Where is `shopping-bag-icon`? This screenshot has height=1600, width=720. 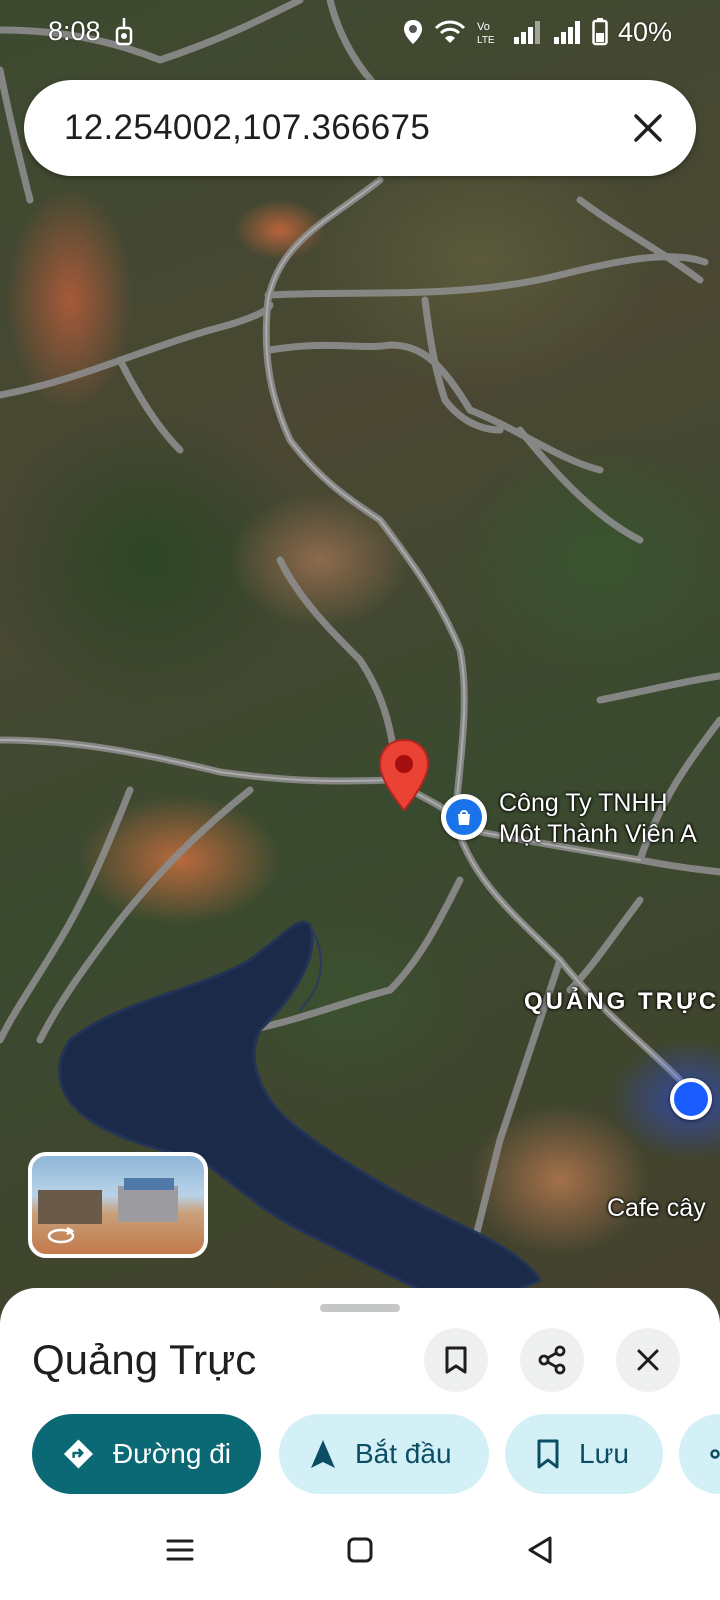 shopping-bag-icon is located at coordinates (464, 817).